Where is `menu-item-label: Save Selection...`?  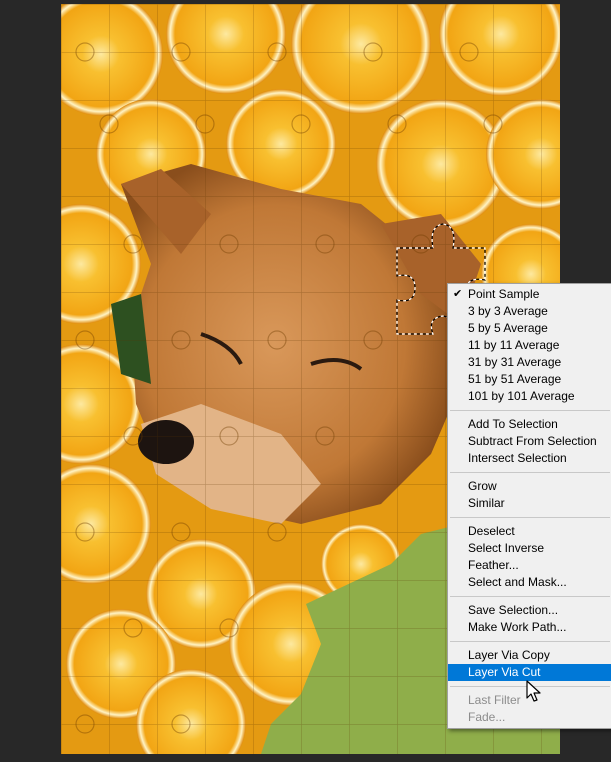 menu-item-label: Save Selection... is located at coordinates (513, 610).